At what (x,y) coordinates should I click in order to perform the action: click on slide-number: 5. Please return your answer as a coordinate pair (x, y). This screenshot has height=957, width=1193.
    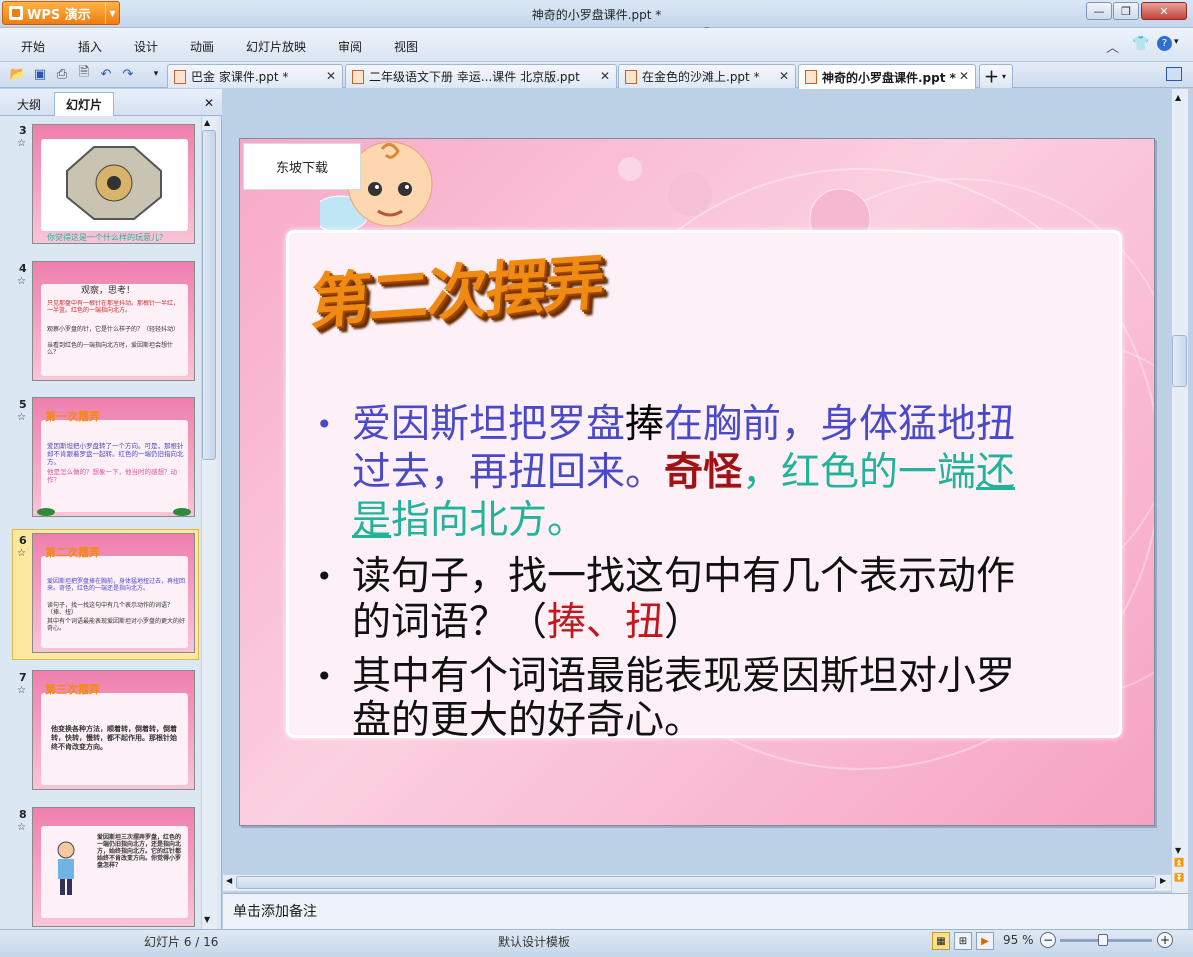
    Looking at the image, I should click on (23, 404).